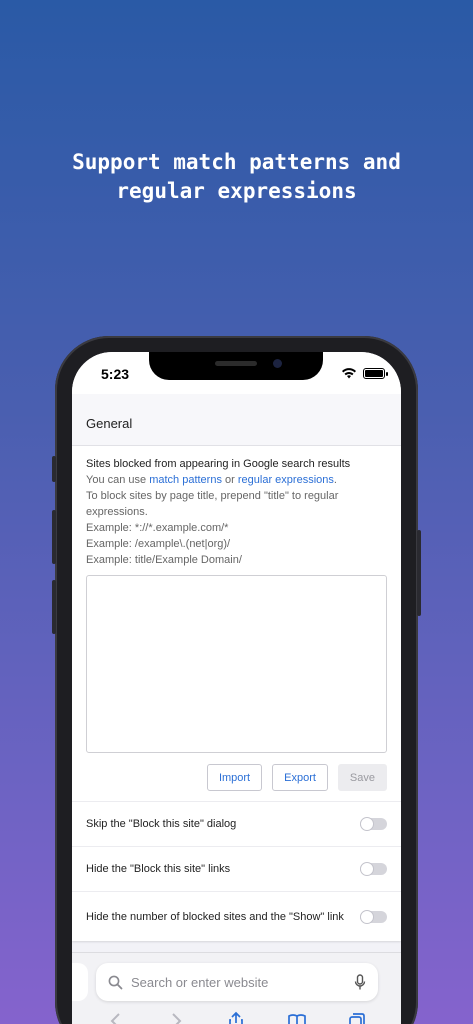 Image resolution: width=473 pixels, height=1024 pixels. I want to click on action-buttons: Import Export Save, so click(236, 777).